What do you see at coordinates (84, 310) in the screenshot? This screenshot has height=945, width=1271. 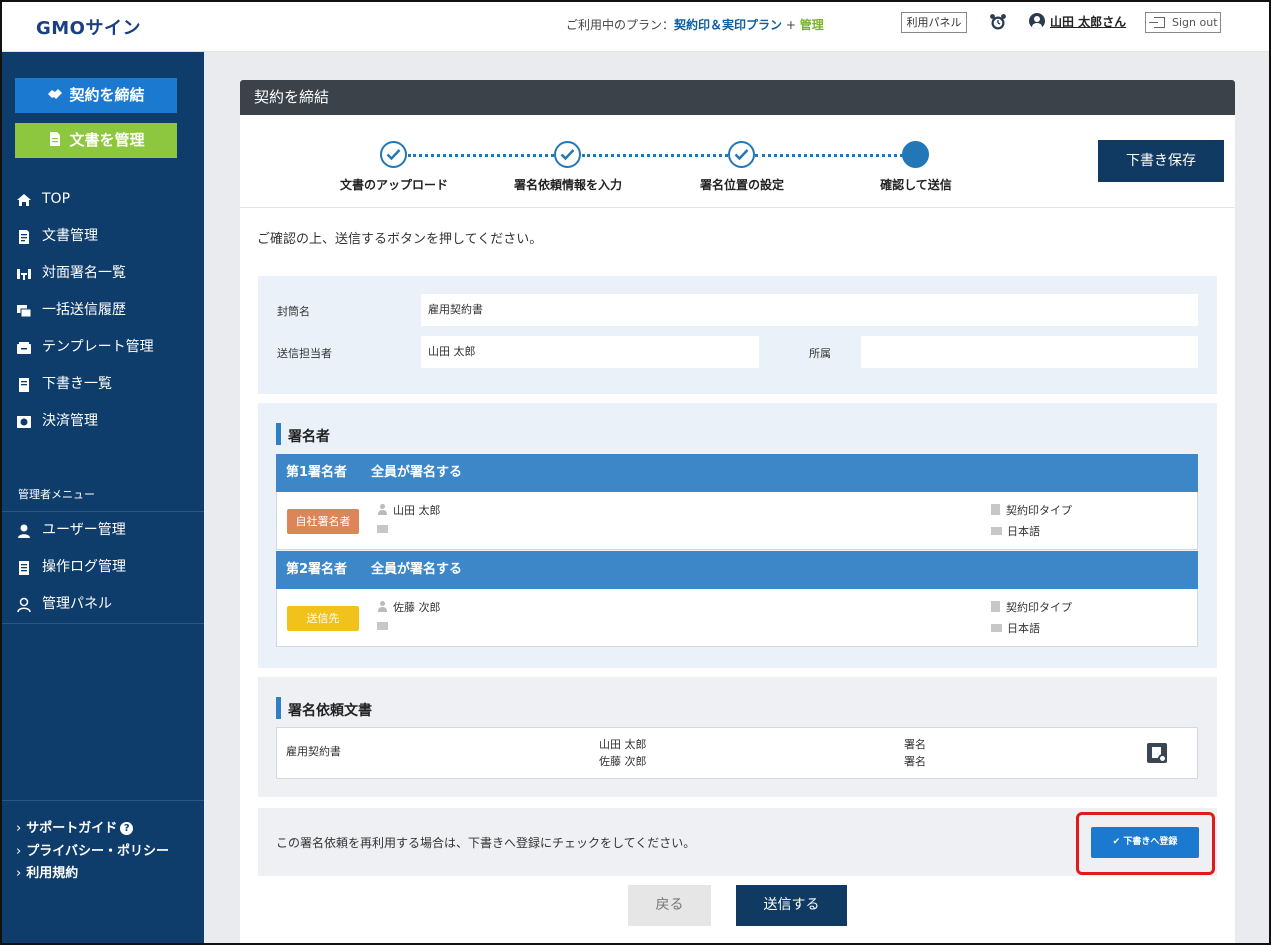 I see `sidebar-item-label: 一括送信履歴` at bounding box center [84, 310].